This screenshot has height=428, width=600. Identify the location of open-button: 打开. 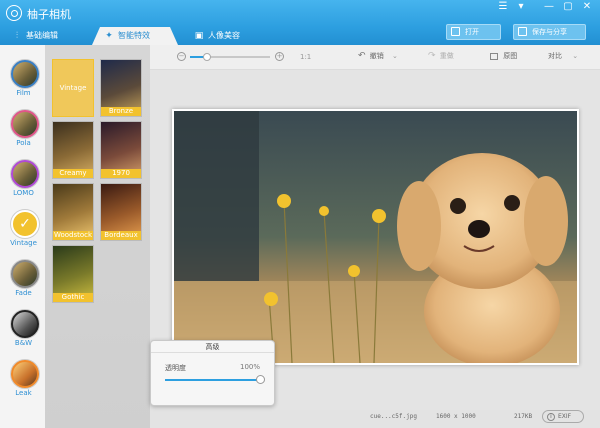
(473, 32).